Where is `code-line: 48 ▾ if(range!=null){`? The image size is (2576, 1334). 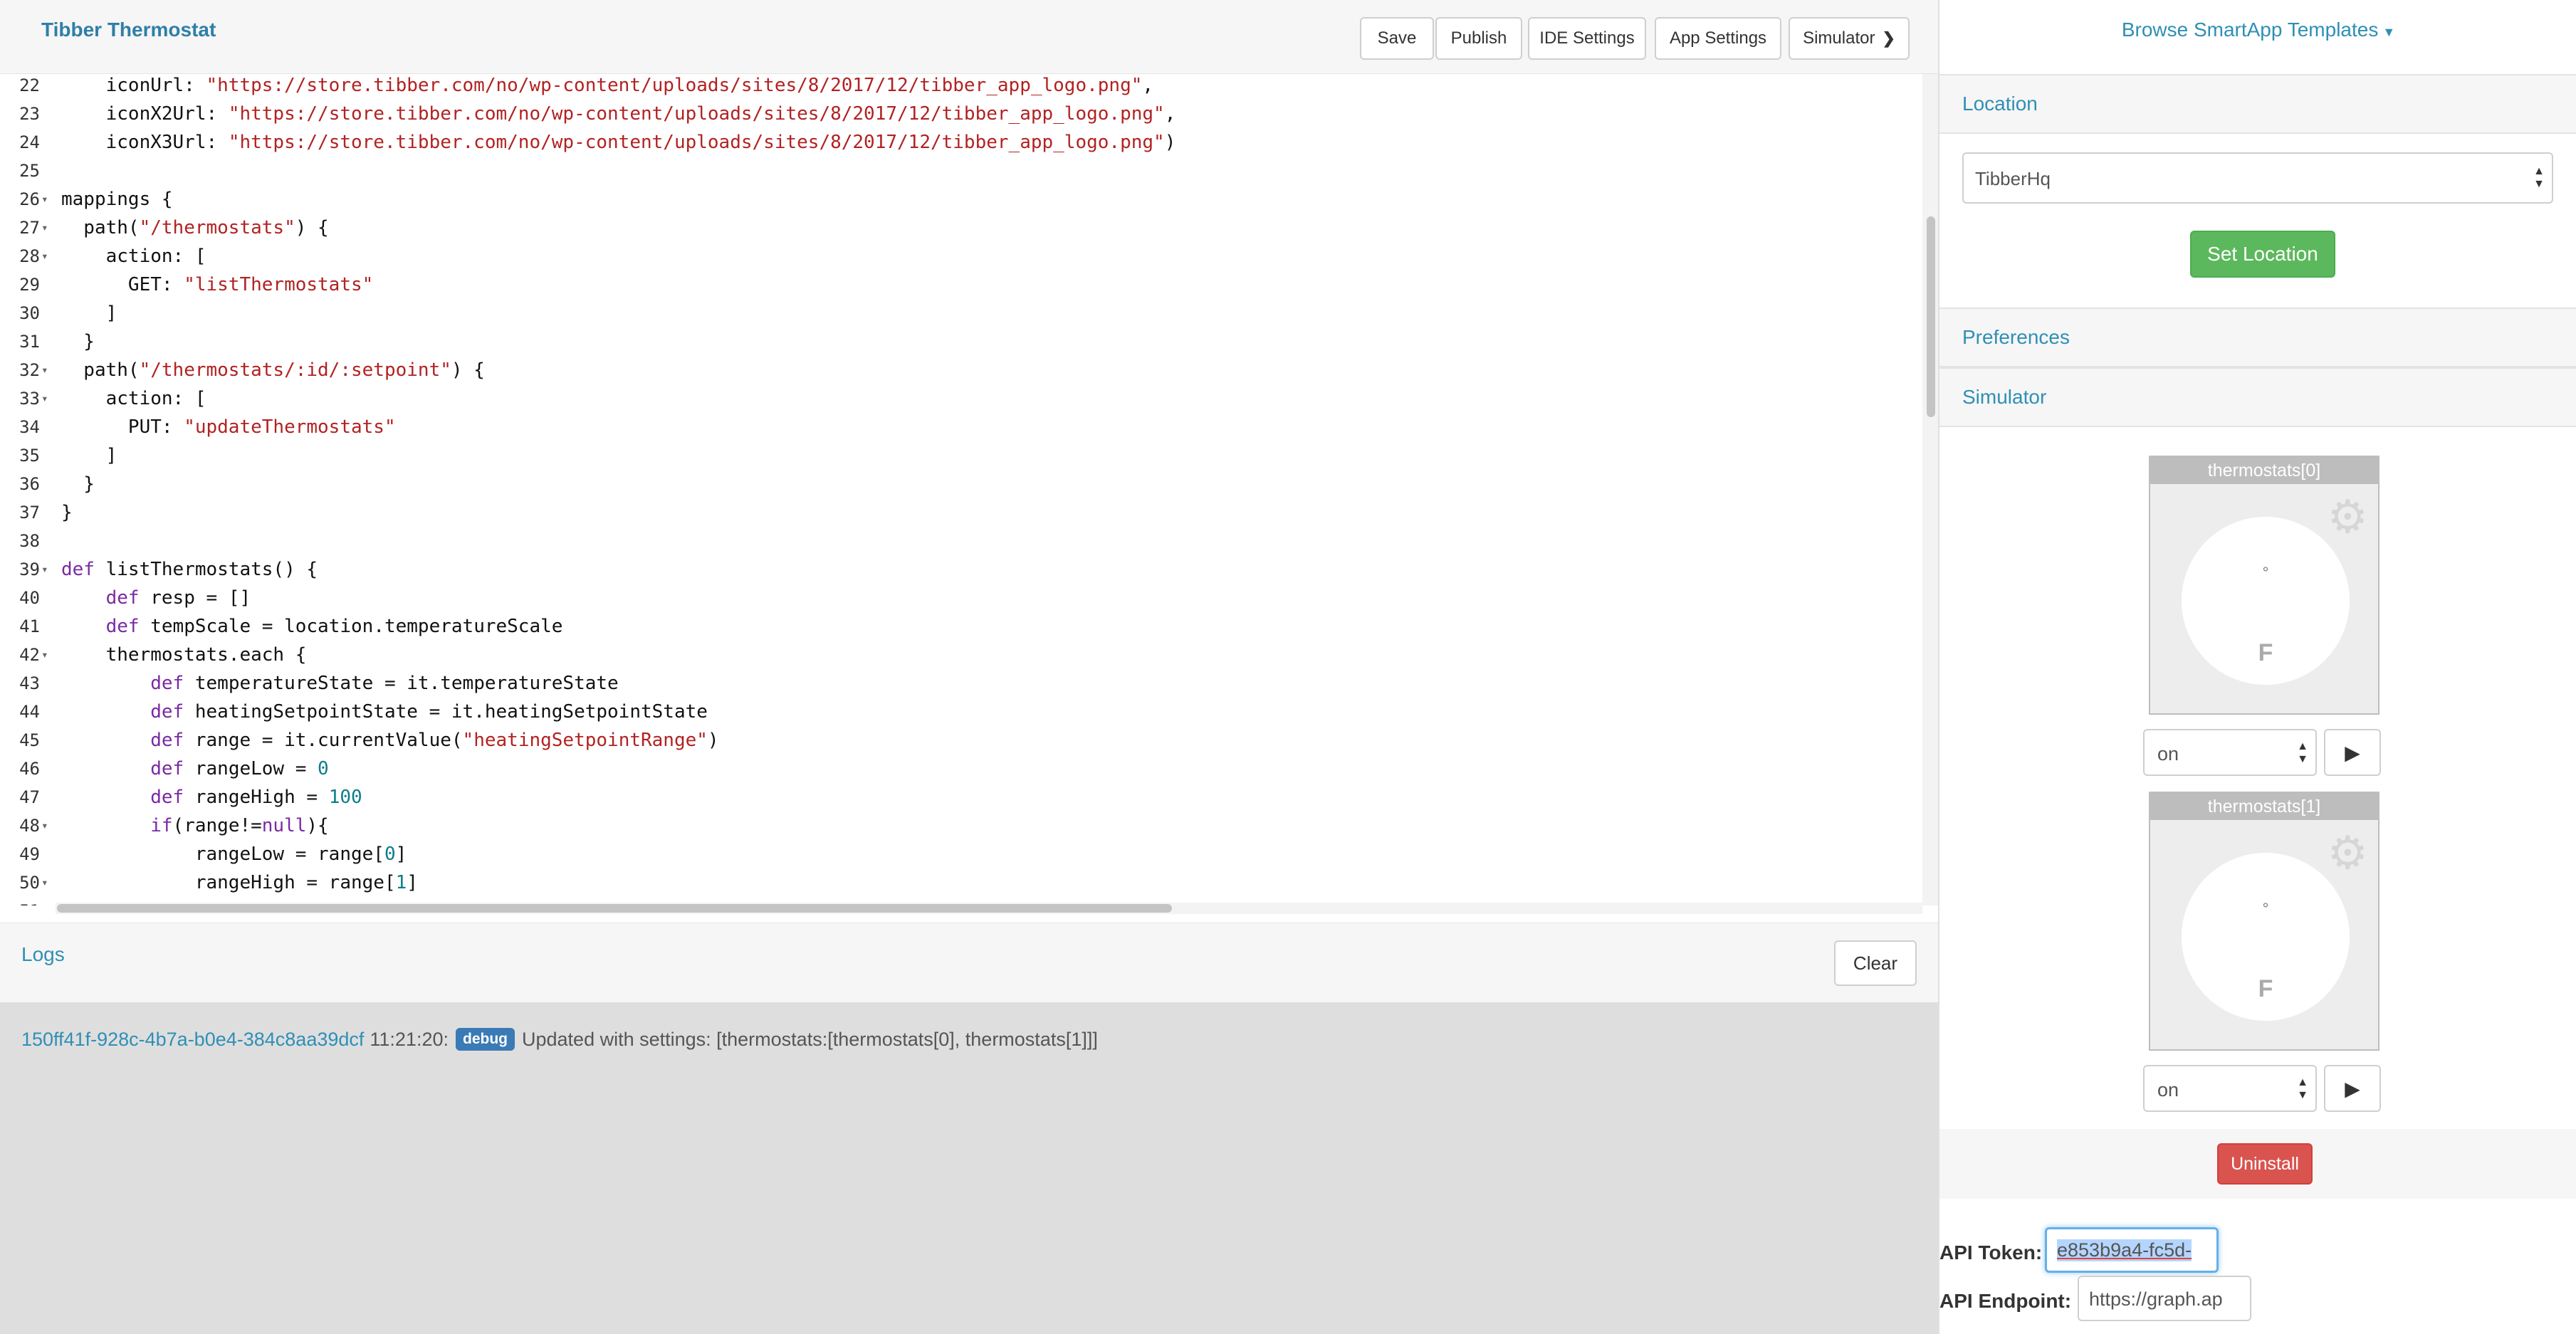 code-line: 48 ▾ if(range!=null){ is located at coordinates (961, 826).